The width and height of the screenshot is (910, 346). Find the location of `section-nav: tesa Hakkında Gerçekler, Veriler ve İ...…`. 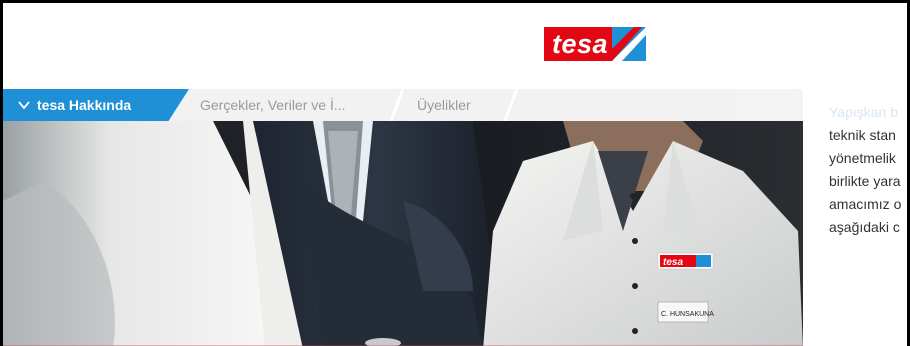

section-nav: tesa Hakkında Gerçekler, Veriler ve İ...… is located at coordinates (455, 105).